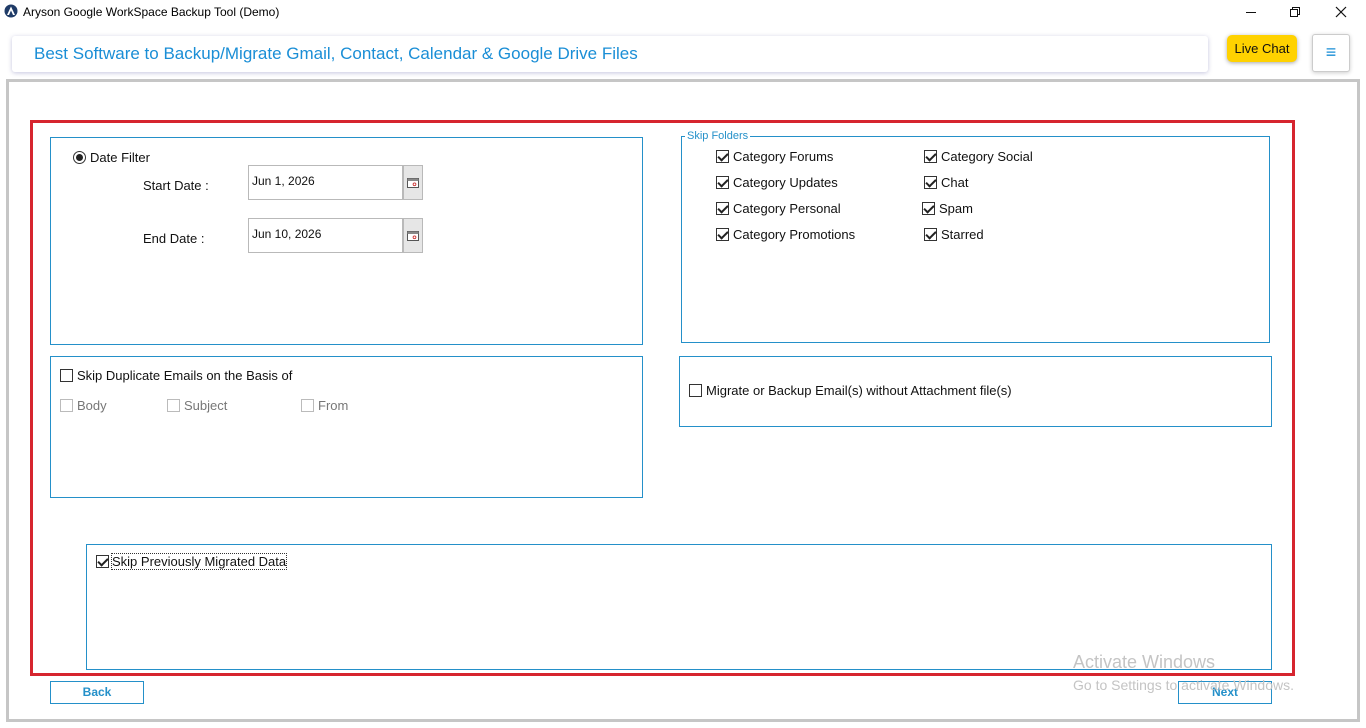 The height and width of the screenshot is (728, 1366). I want to click on start-date-calendar-button, so click(413, 182).